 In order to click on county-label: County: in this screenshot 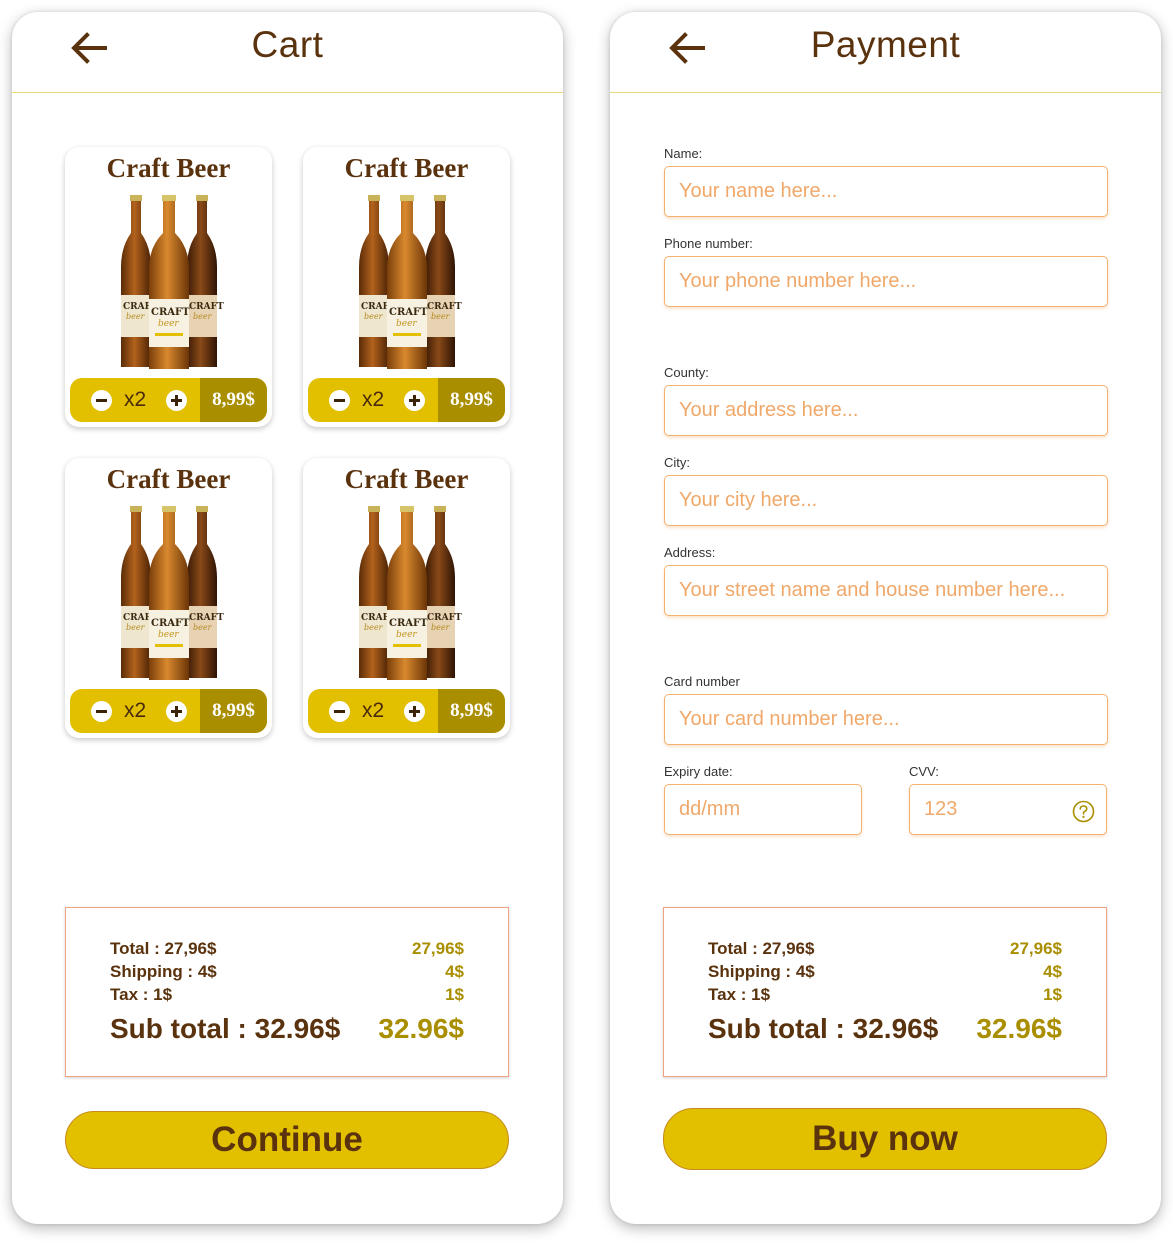, I will do `click(686, 372)`.